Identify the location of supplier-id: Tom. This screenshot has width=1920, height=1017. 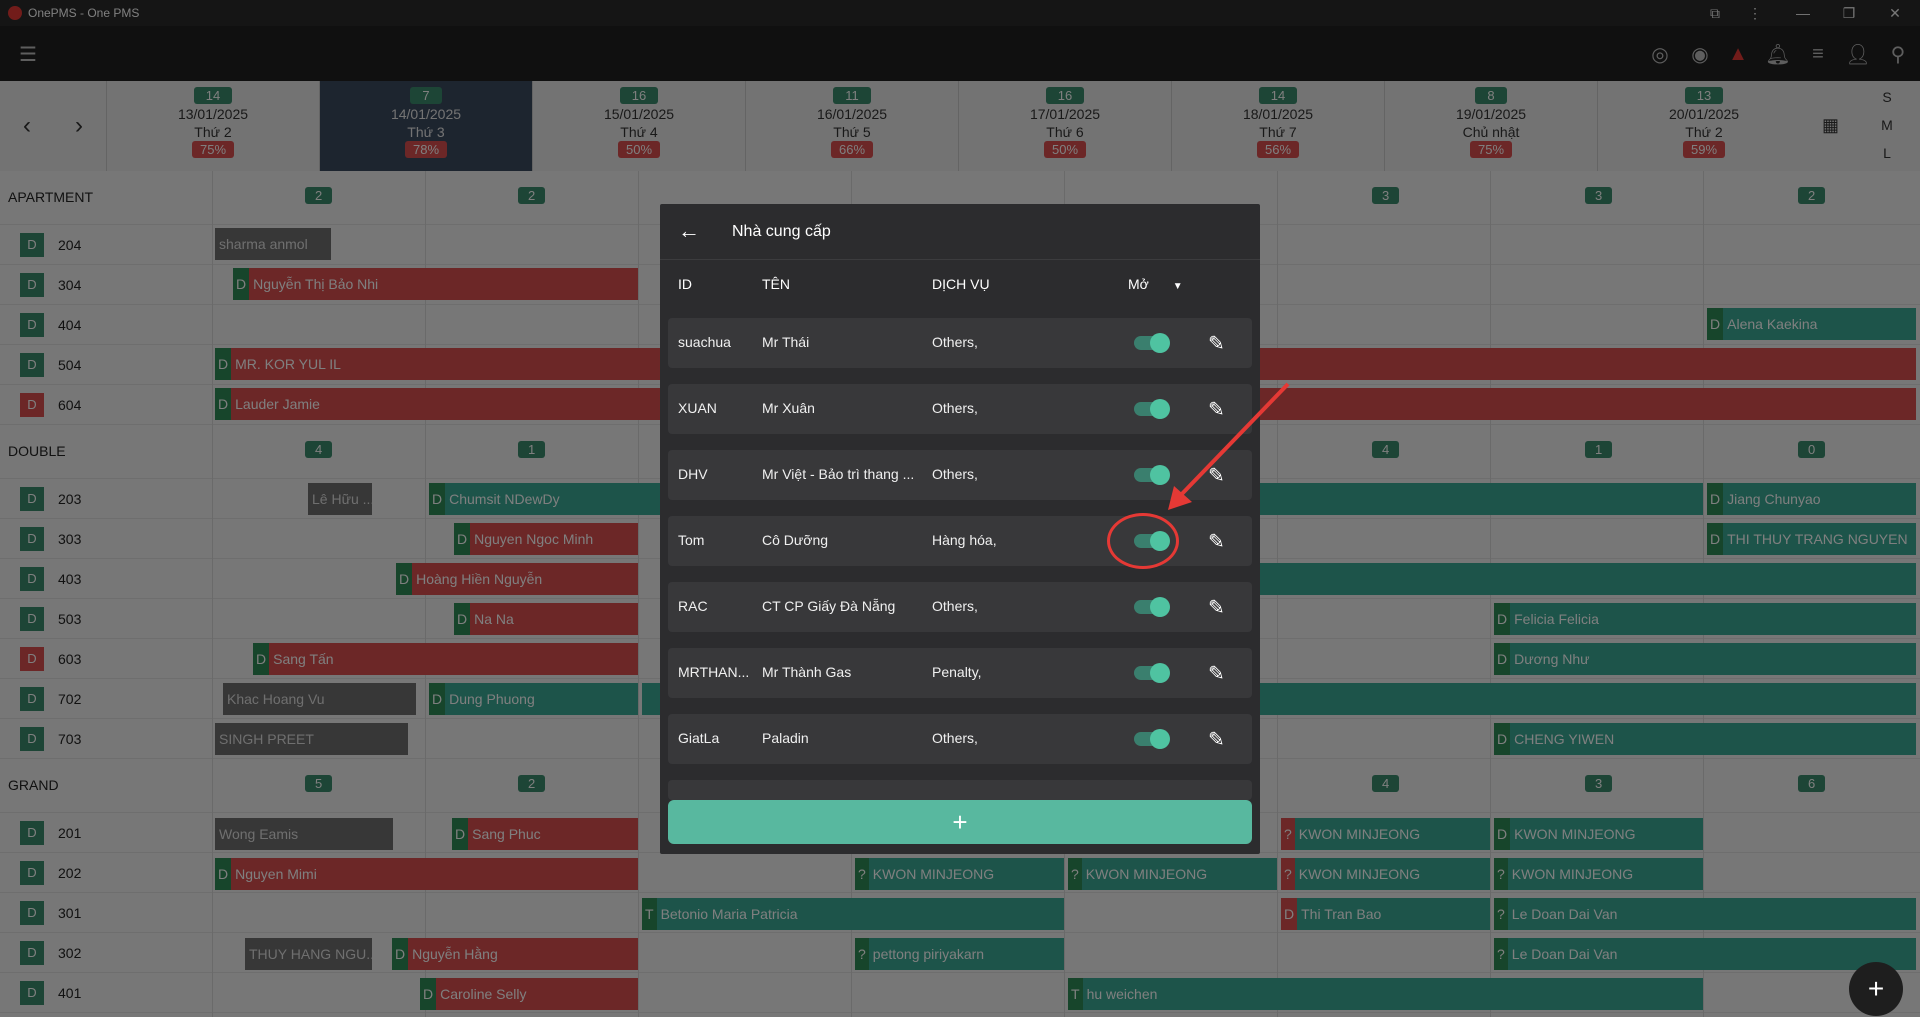
(691, 540).